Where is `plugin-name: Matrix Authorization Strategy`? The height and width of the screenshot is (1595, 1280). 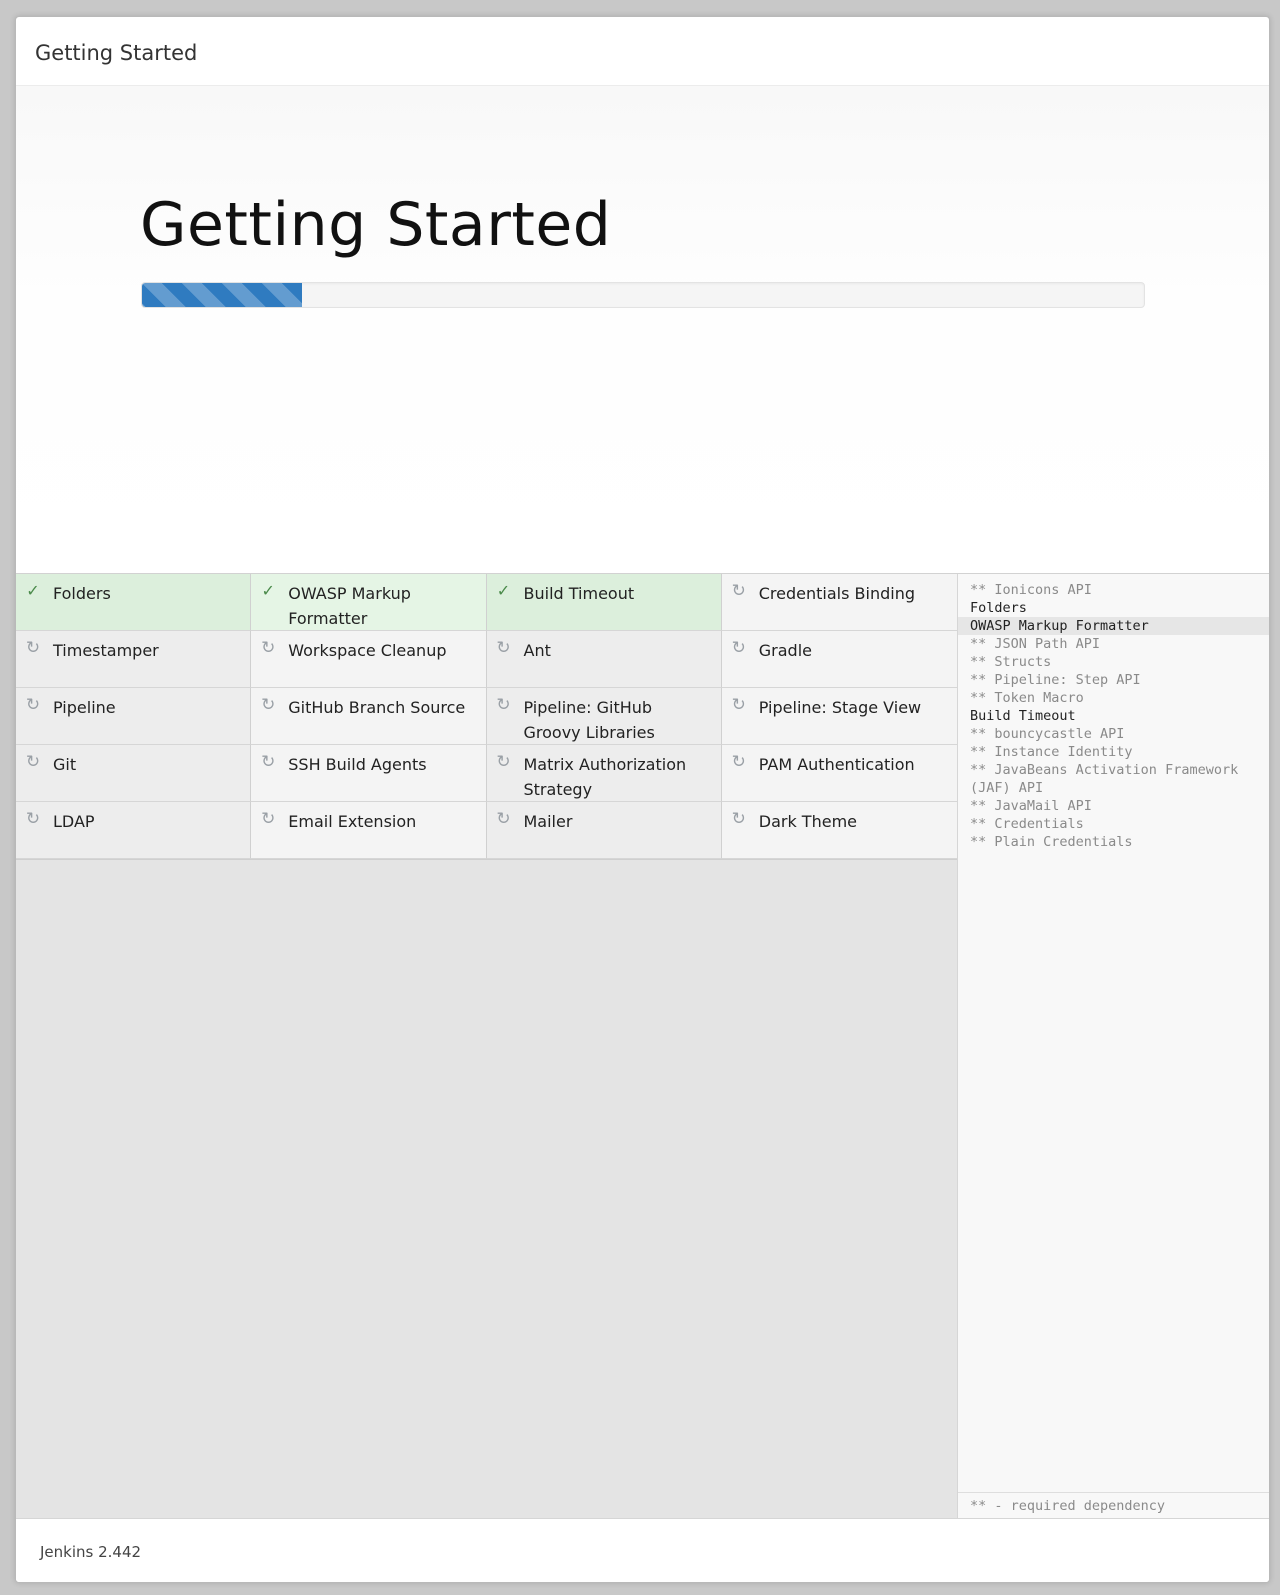 plugin-name: Matrix Authorization Strategy is located at coordinates (605, 777).